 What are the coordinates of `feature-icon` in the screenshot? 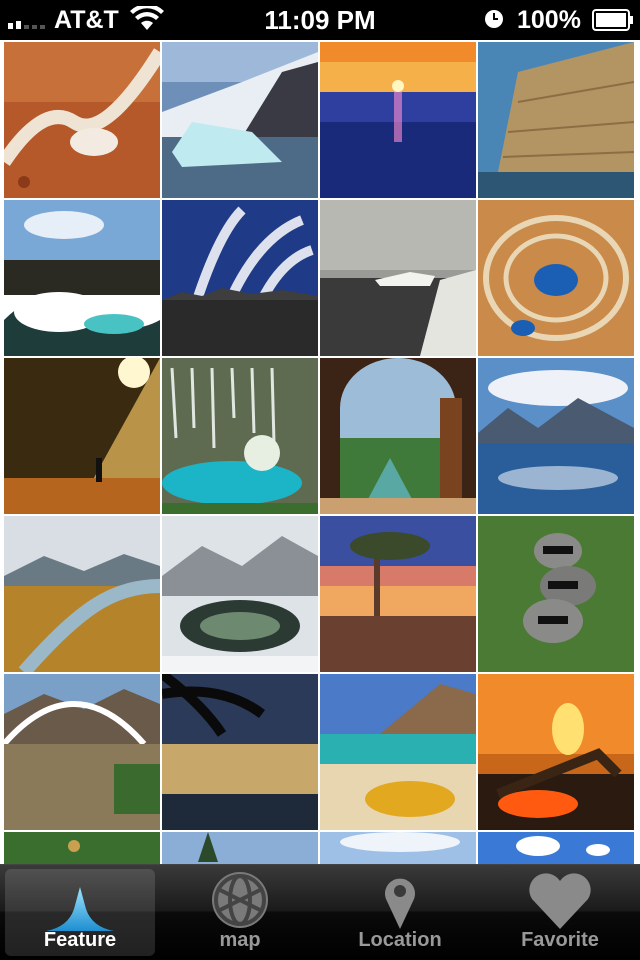 It's located at (80, 900).